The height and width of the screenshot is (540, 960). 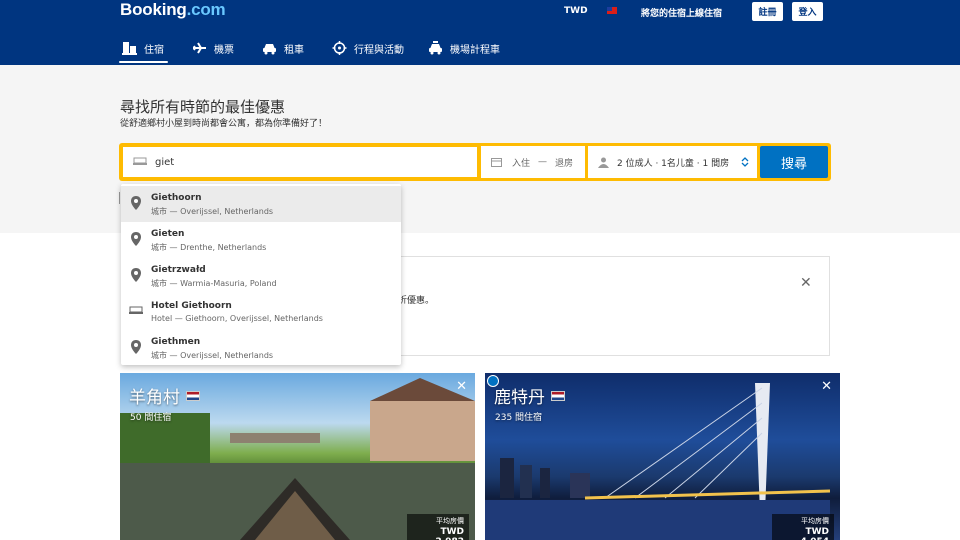 What do you see at coordinates (681, 12) in the screenshot?
I see `list-property-link: 將您的住宿上線住宿` at bounding box center [681, 12].